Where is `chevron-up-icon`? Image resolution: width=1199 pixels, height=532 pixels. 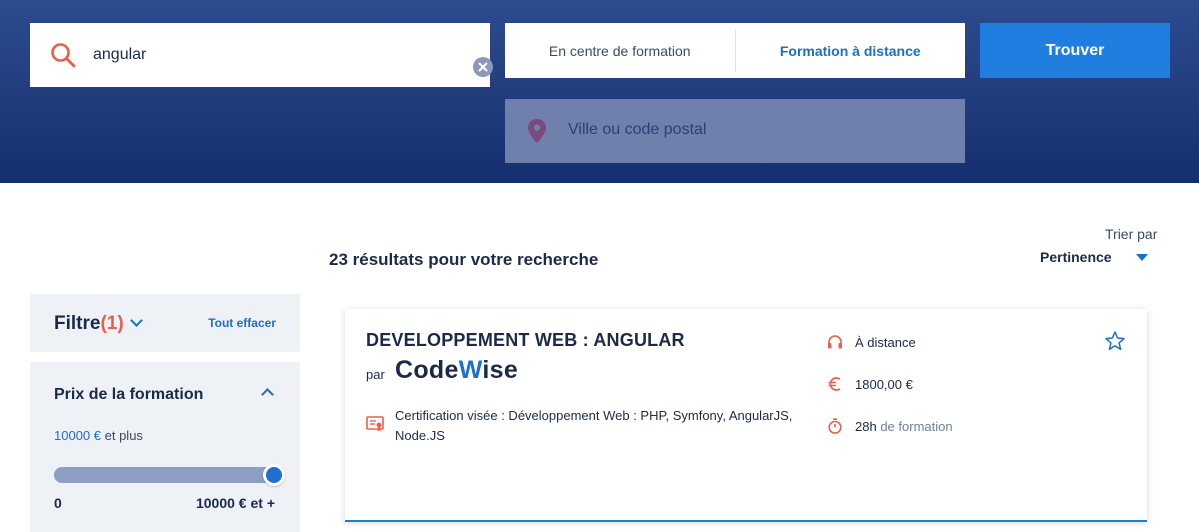
chevron-up-icon is located at coordinates (267, 394).